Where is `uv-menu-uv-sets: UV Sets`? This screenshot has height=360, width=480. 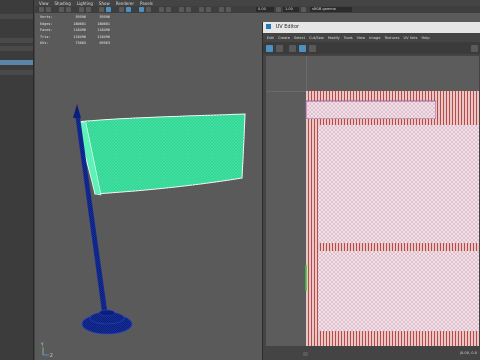
uv-menu-uv-sets: UV Sets is located at coordinates (410, 38).